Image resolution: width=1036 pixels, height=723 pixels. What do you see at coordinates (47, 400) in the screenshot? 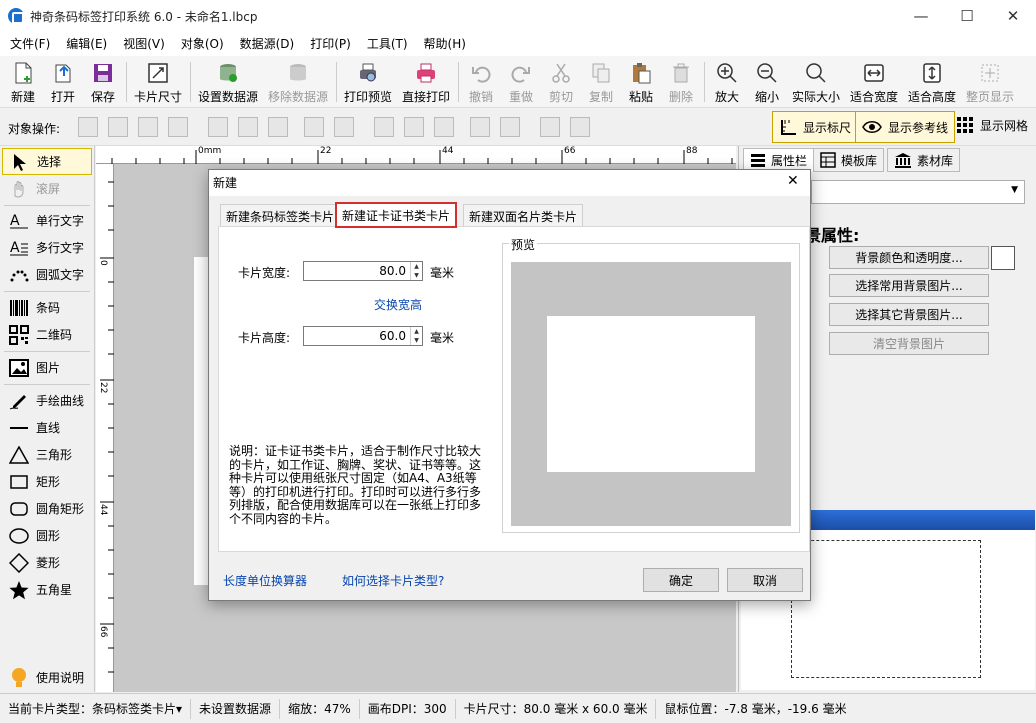
I see `tool-freehand: 手绘曲线` at bounding box center [47, 400].